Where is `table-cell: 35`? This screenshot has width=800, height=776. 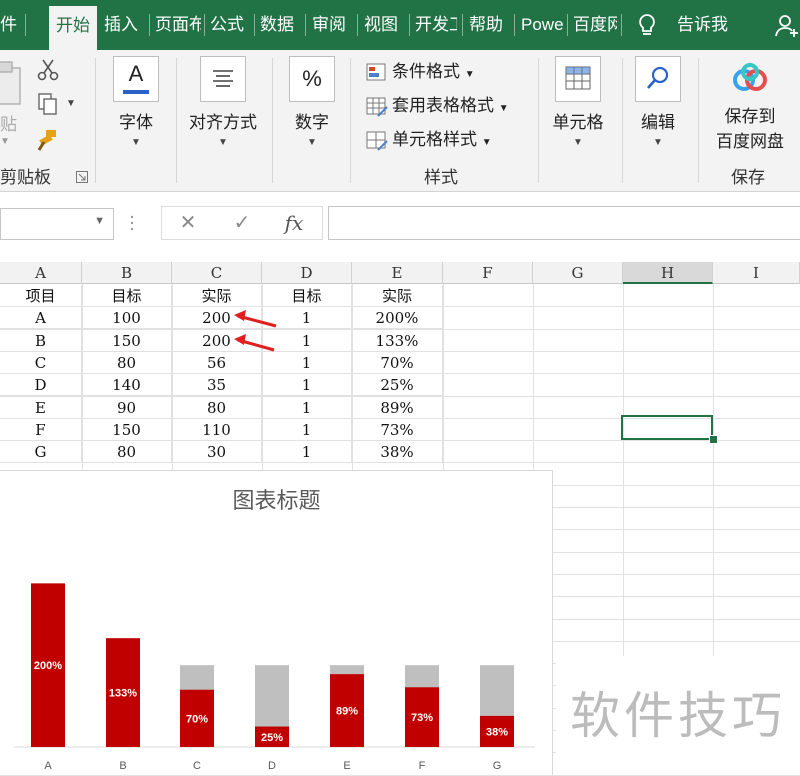 table-cell: 35 is located at coordinates (217, 385).